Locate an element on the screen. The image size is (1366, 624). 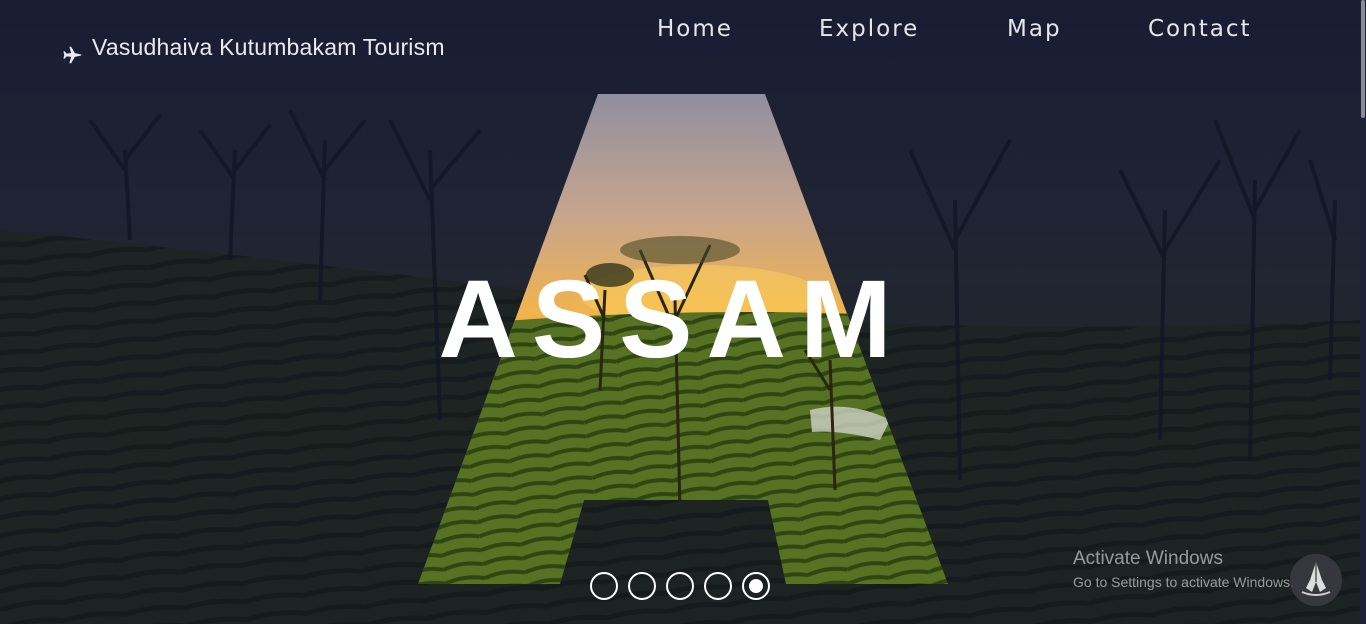
brand-title: Vasudhaiva Kutumbakam Tourism is located at coordinates (268, 46).